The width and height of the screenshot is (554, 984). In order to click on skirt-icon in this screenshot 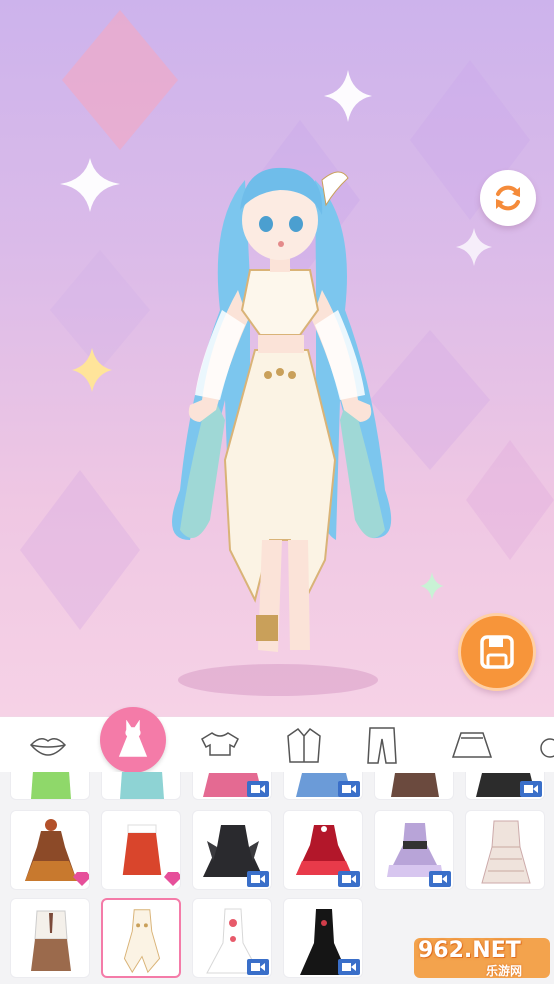, I will do `click(472, 745)`.